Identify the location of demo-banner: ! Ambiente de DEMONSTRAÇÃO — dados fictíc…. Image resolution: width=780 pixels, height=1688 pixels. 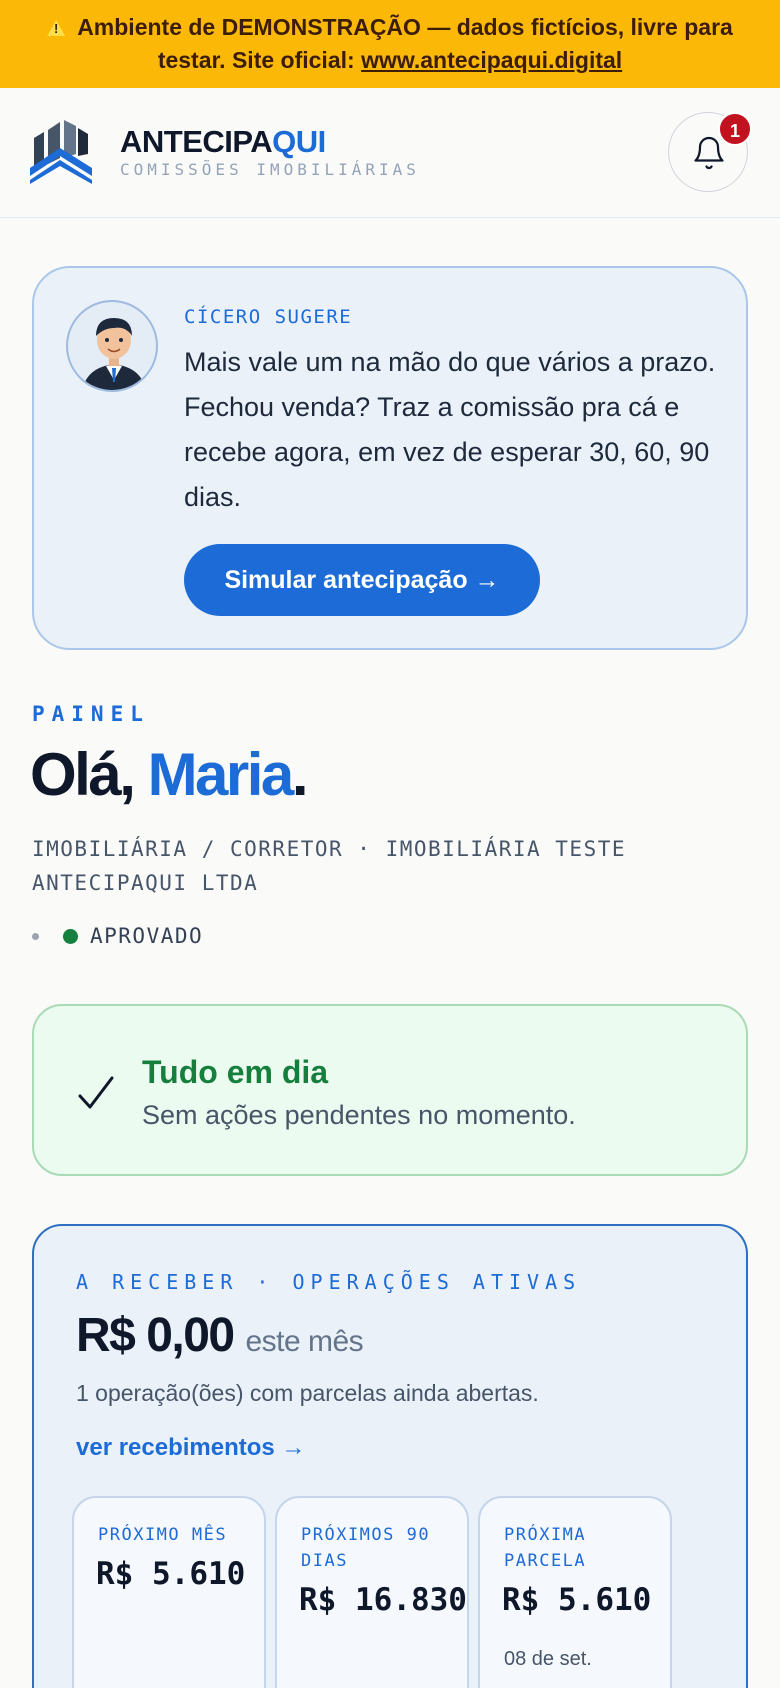
(390, 44).